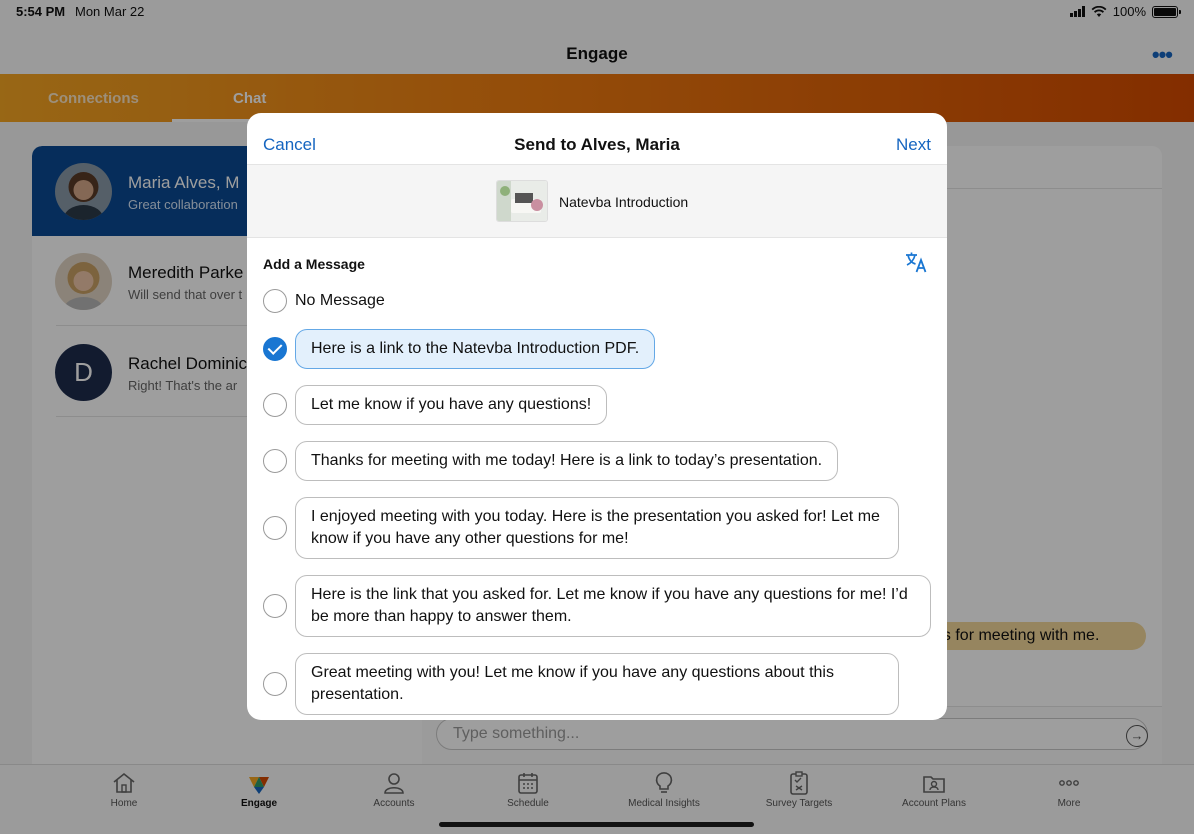  I want to click on modal-title: Send to Alves, Maria, so click(597, 144).